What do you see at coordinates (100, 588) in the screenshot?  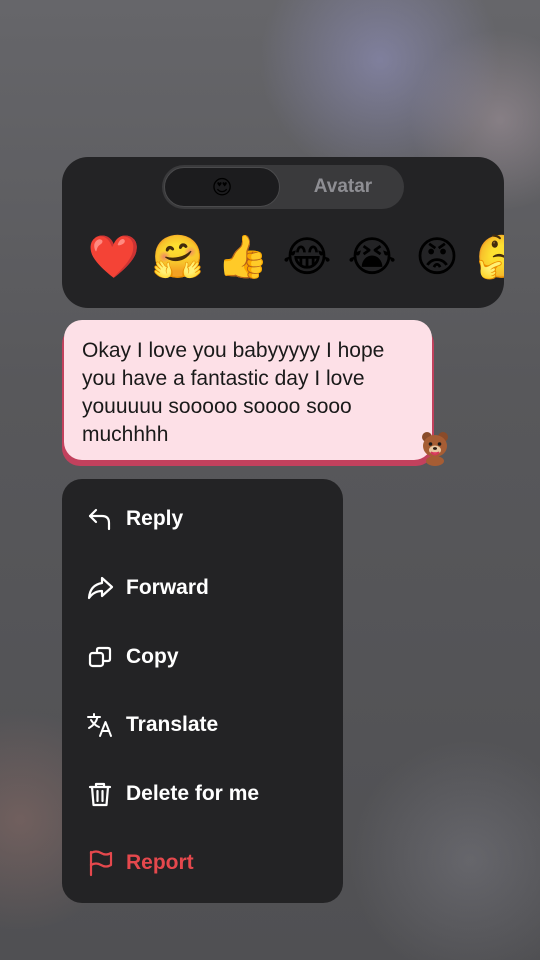 I see `forward-arrow-icon` at bounding box center [100, 588].